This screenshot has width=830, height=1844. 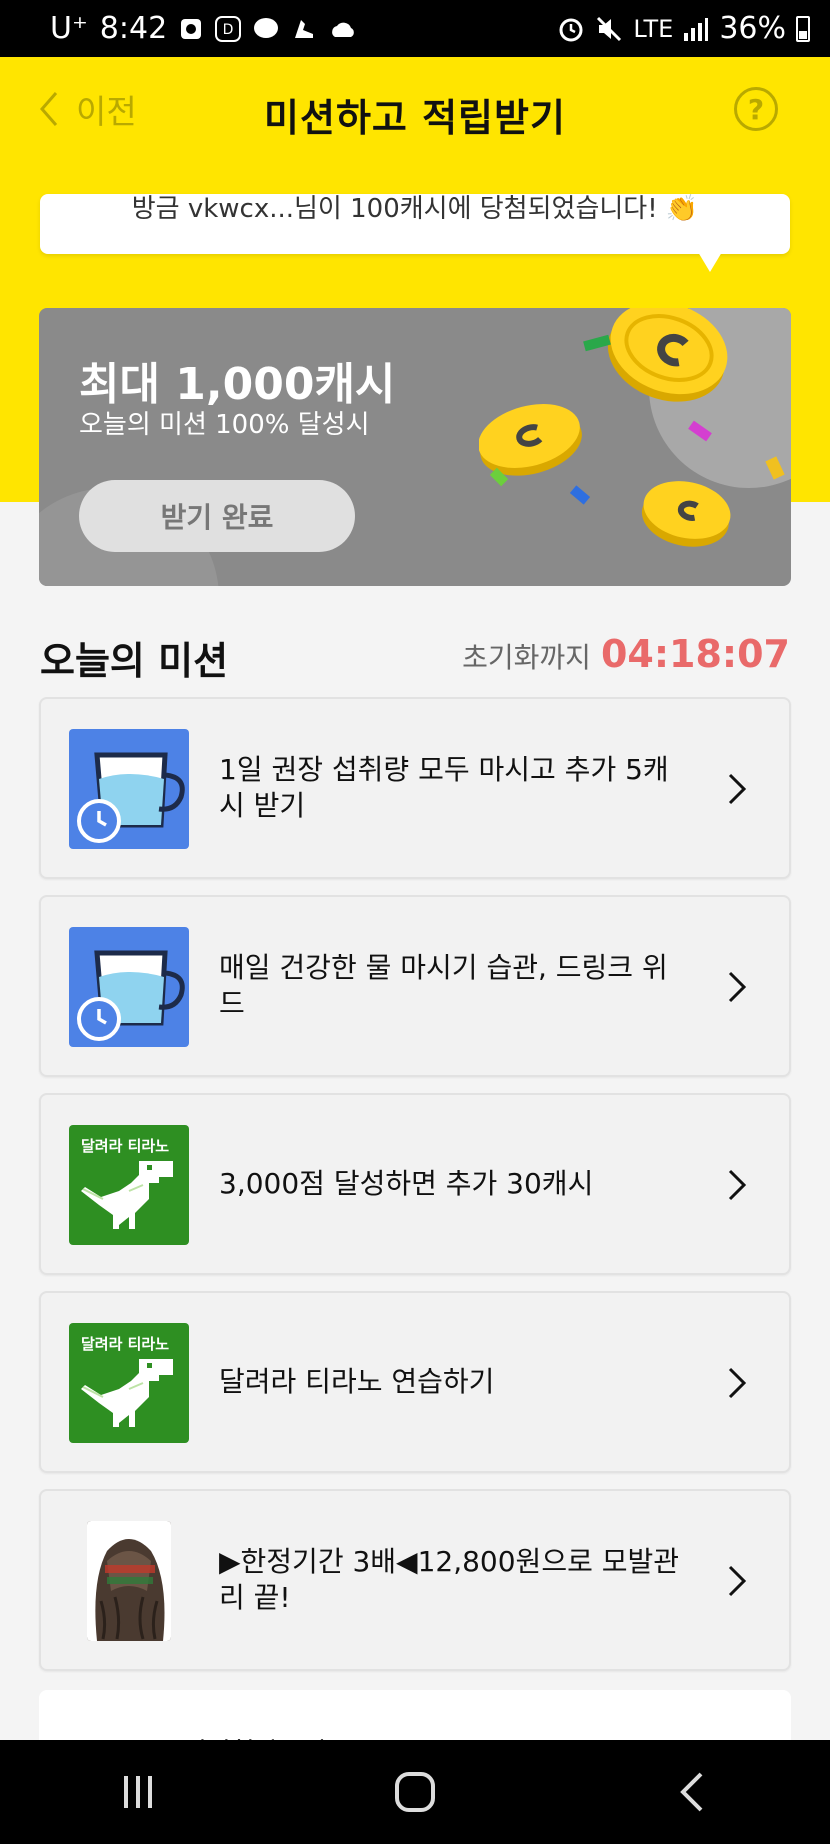 I want to click on top-navigation: 이전 미션하고 적립받기 ?, so click(x=415, y=112).